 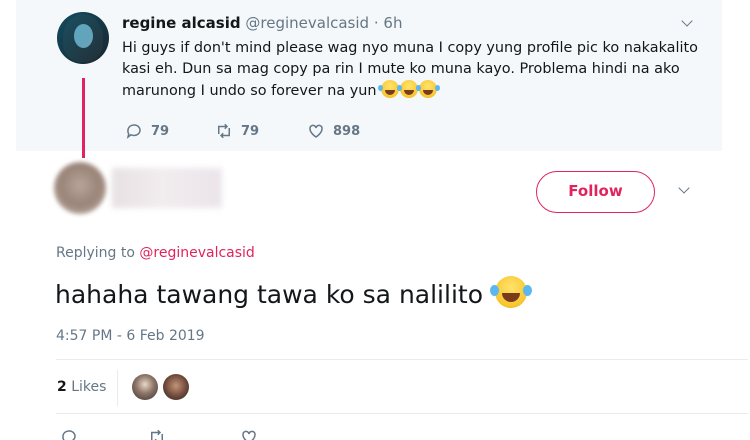 I want to click on reply-action: 79, so click(x=147, y=131).